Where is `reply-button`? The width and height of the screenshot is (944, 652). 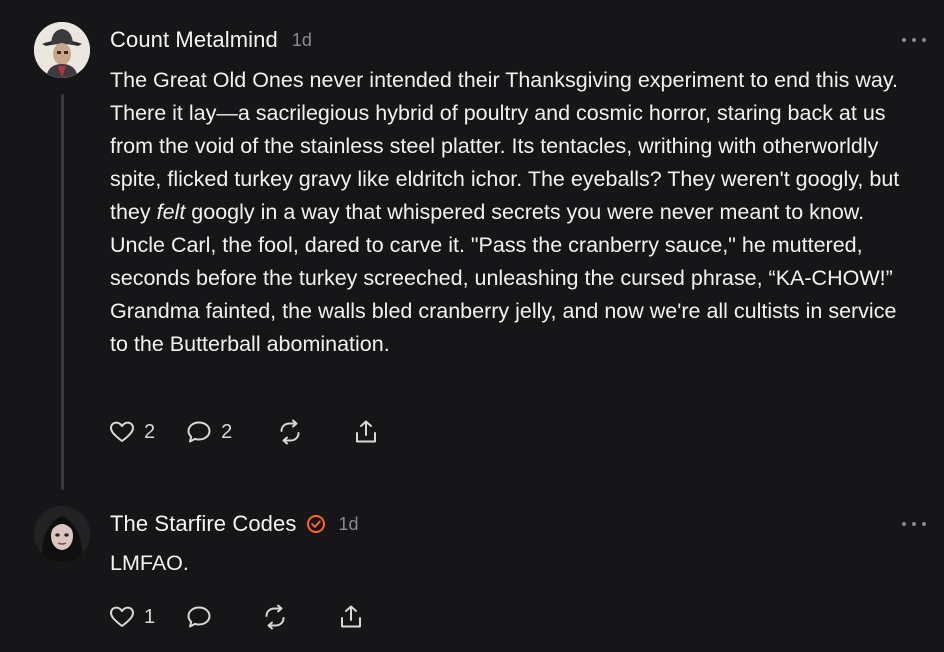 reply-button is located at coordinates (199, 617).